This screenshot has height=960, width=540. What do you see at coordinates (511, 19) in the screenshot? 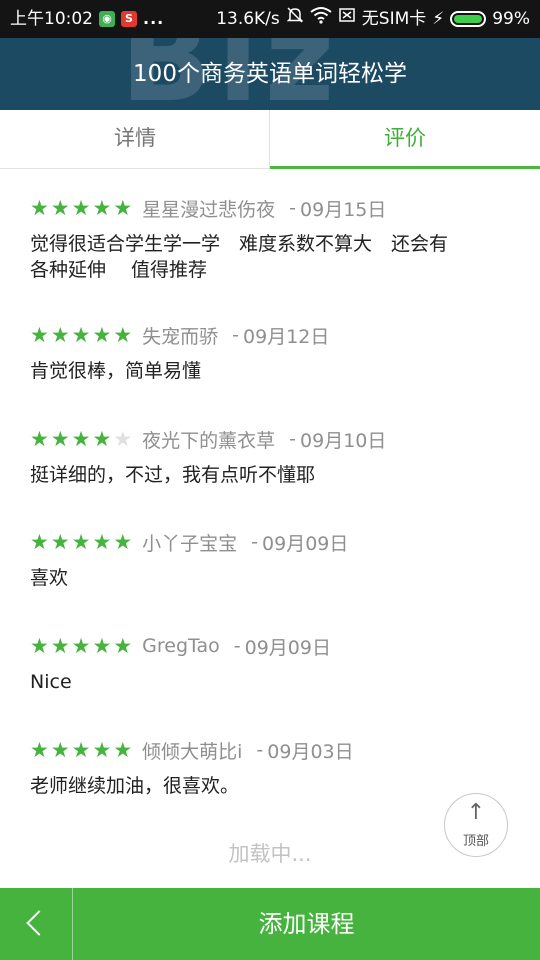
I see `battery-percent: 99%` at bounding box center [511, 19].